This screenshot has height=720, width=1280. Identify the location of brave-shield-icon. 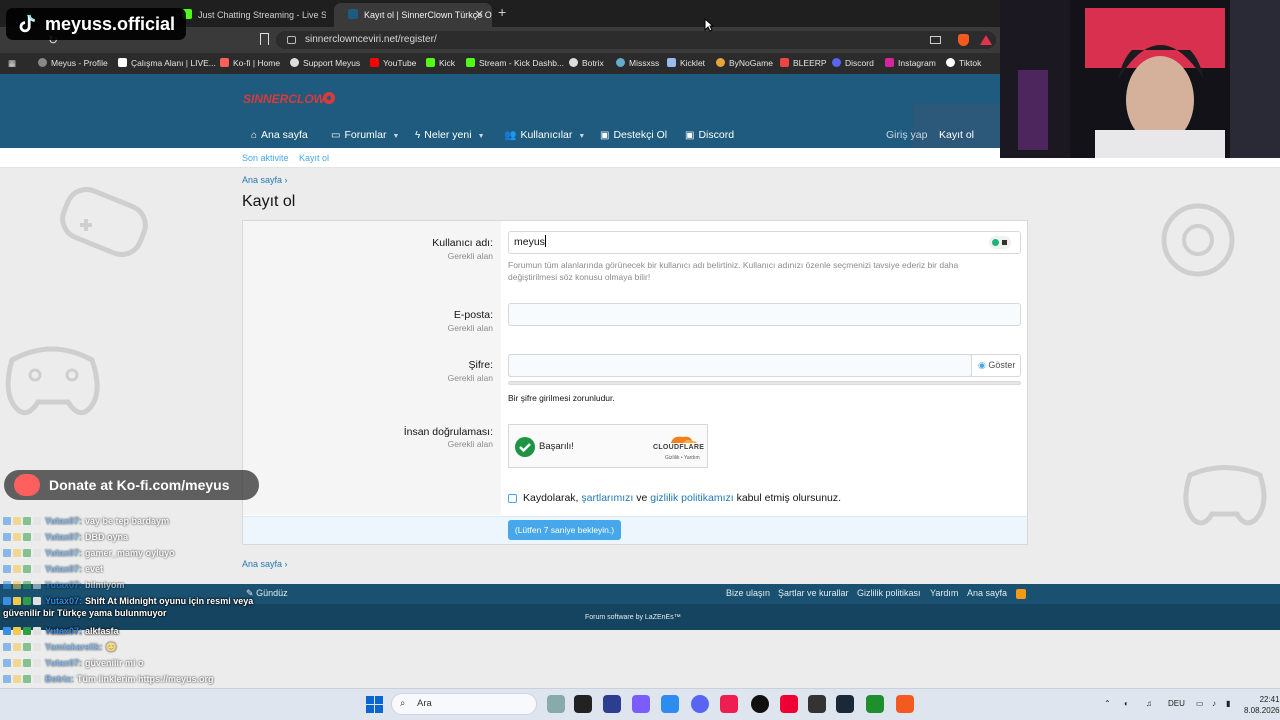
(963, 40).